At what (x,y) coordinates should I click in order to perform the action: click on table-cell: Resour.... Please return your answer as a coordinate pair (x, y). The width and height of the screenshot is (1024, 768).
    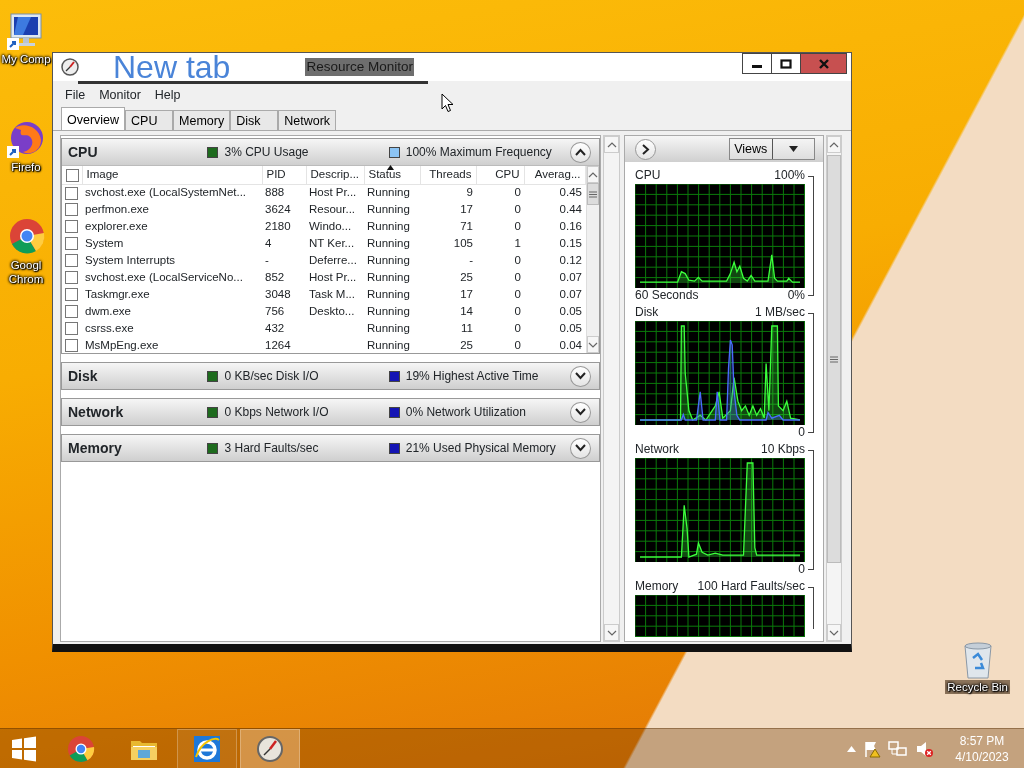
    Looking at the image, I should click on (332, 209).